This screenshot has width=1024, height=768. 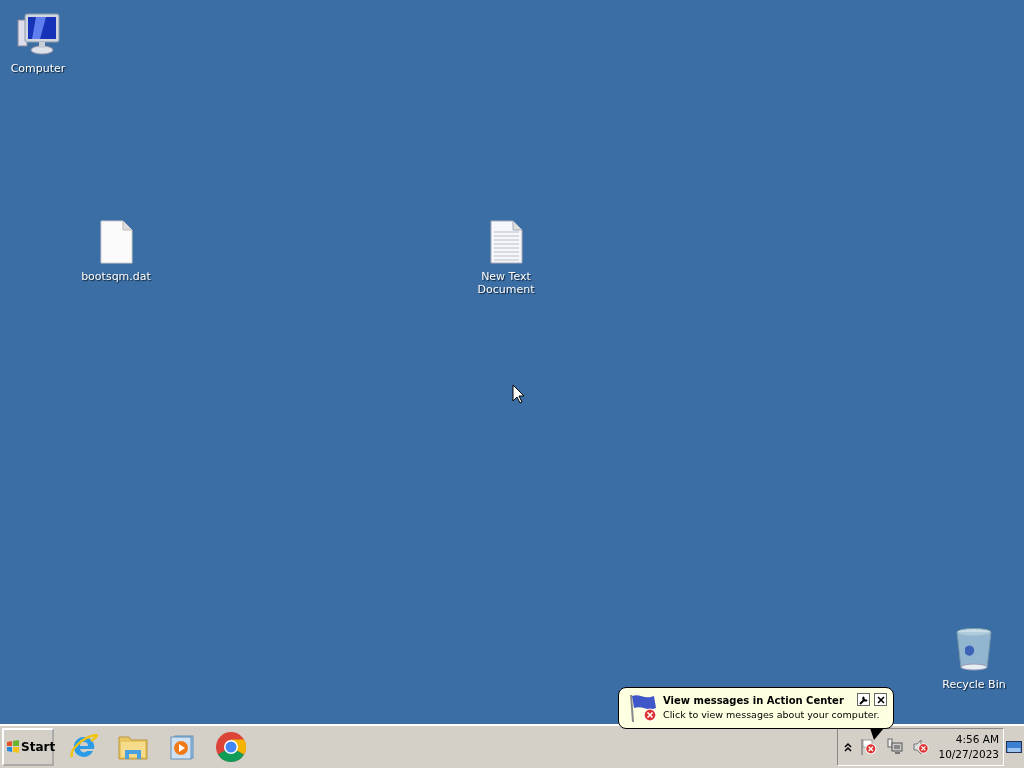 I want to click on balloon-message: Click to view messages about your computer., so click(x=771, y=715).